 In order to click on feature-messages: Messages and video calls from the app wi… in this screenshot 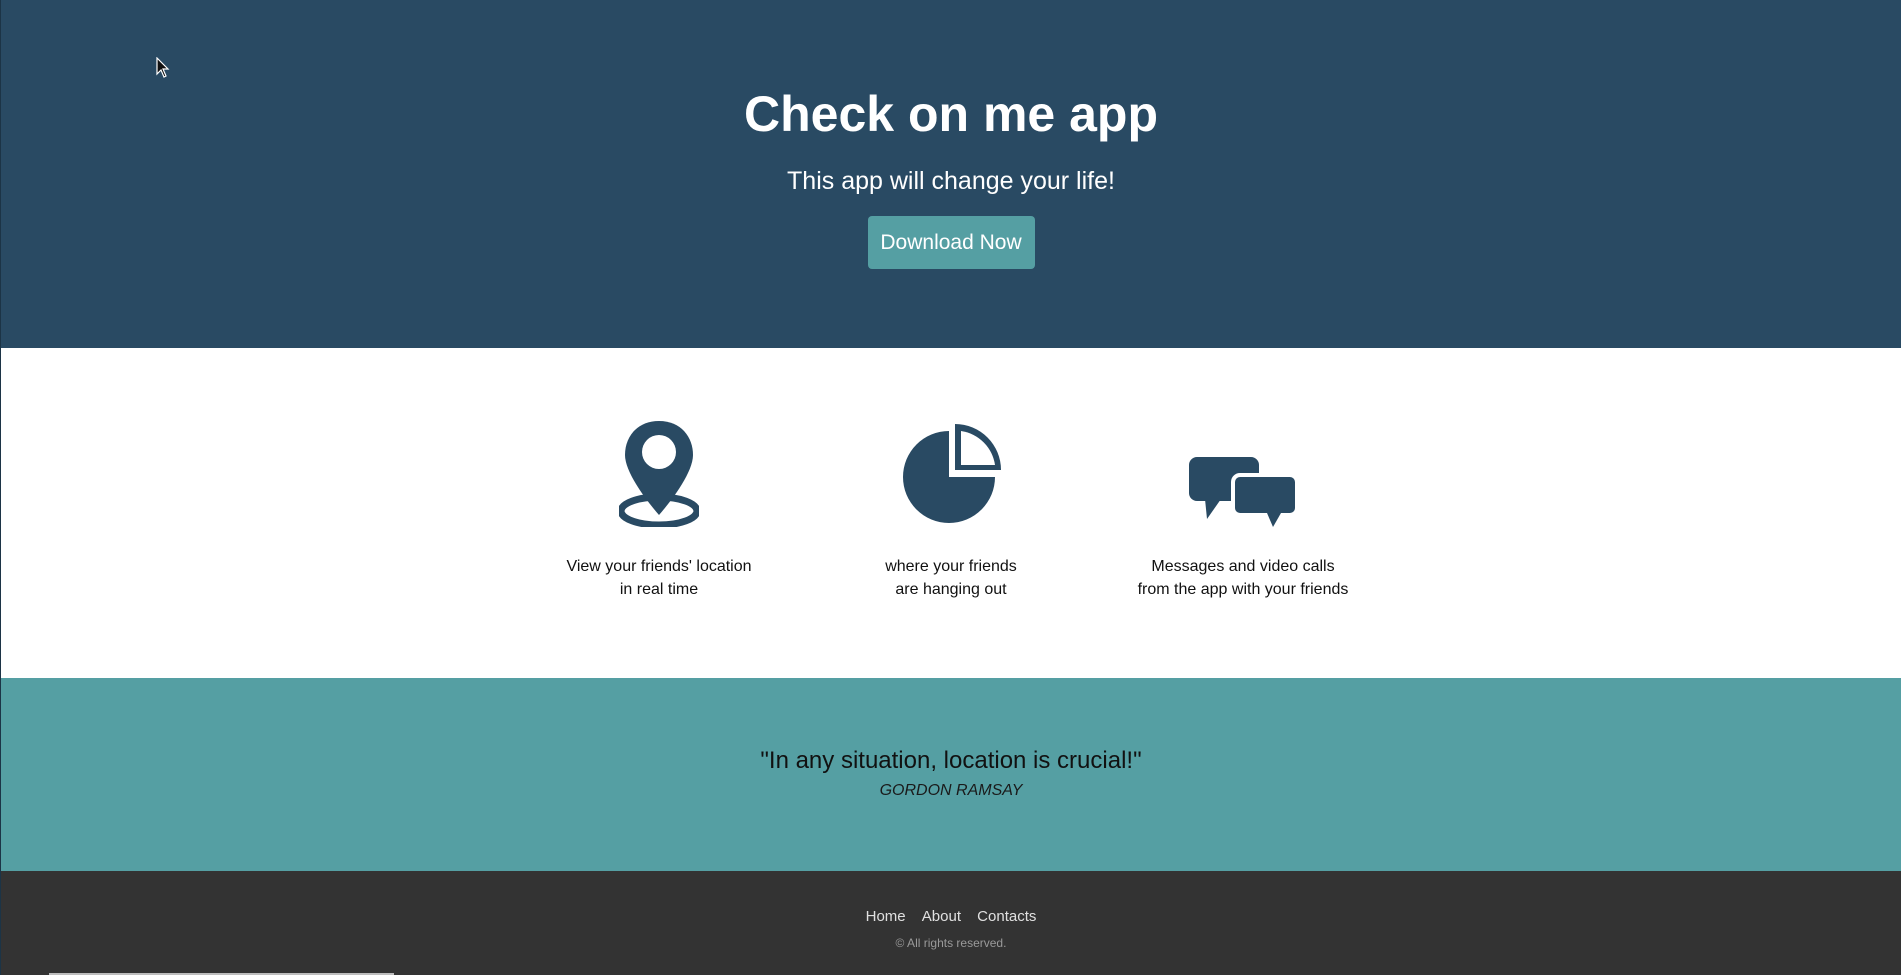, I will do `click(1243, 509)`.